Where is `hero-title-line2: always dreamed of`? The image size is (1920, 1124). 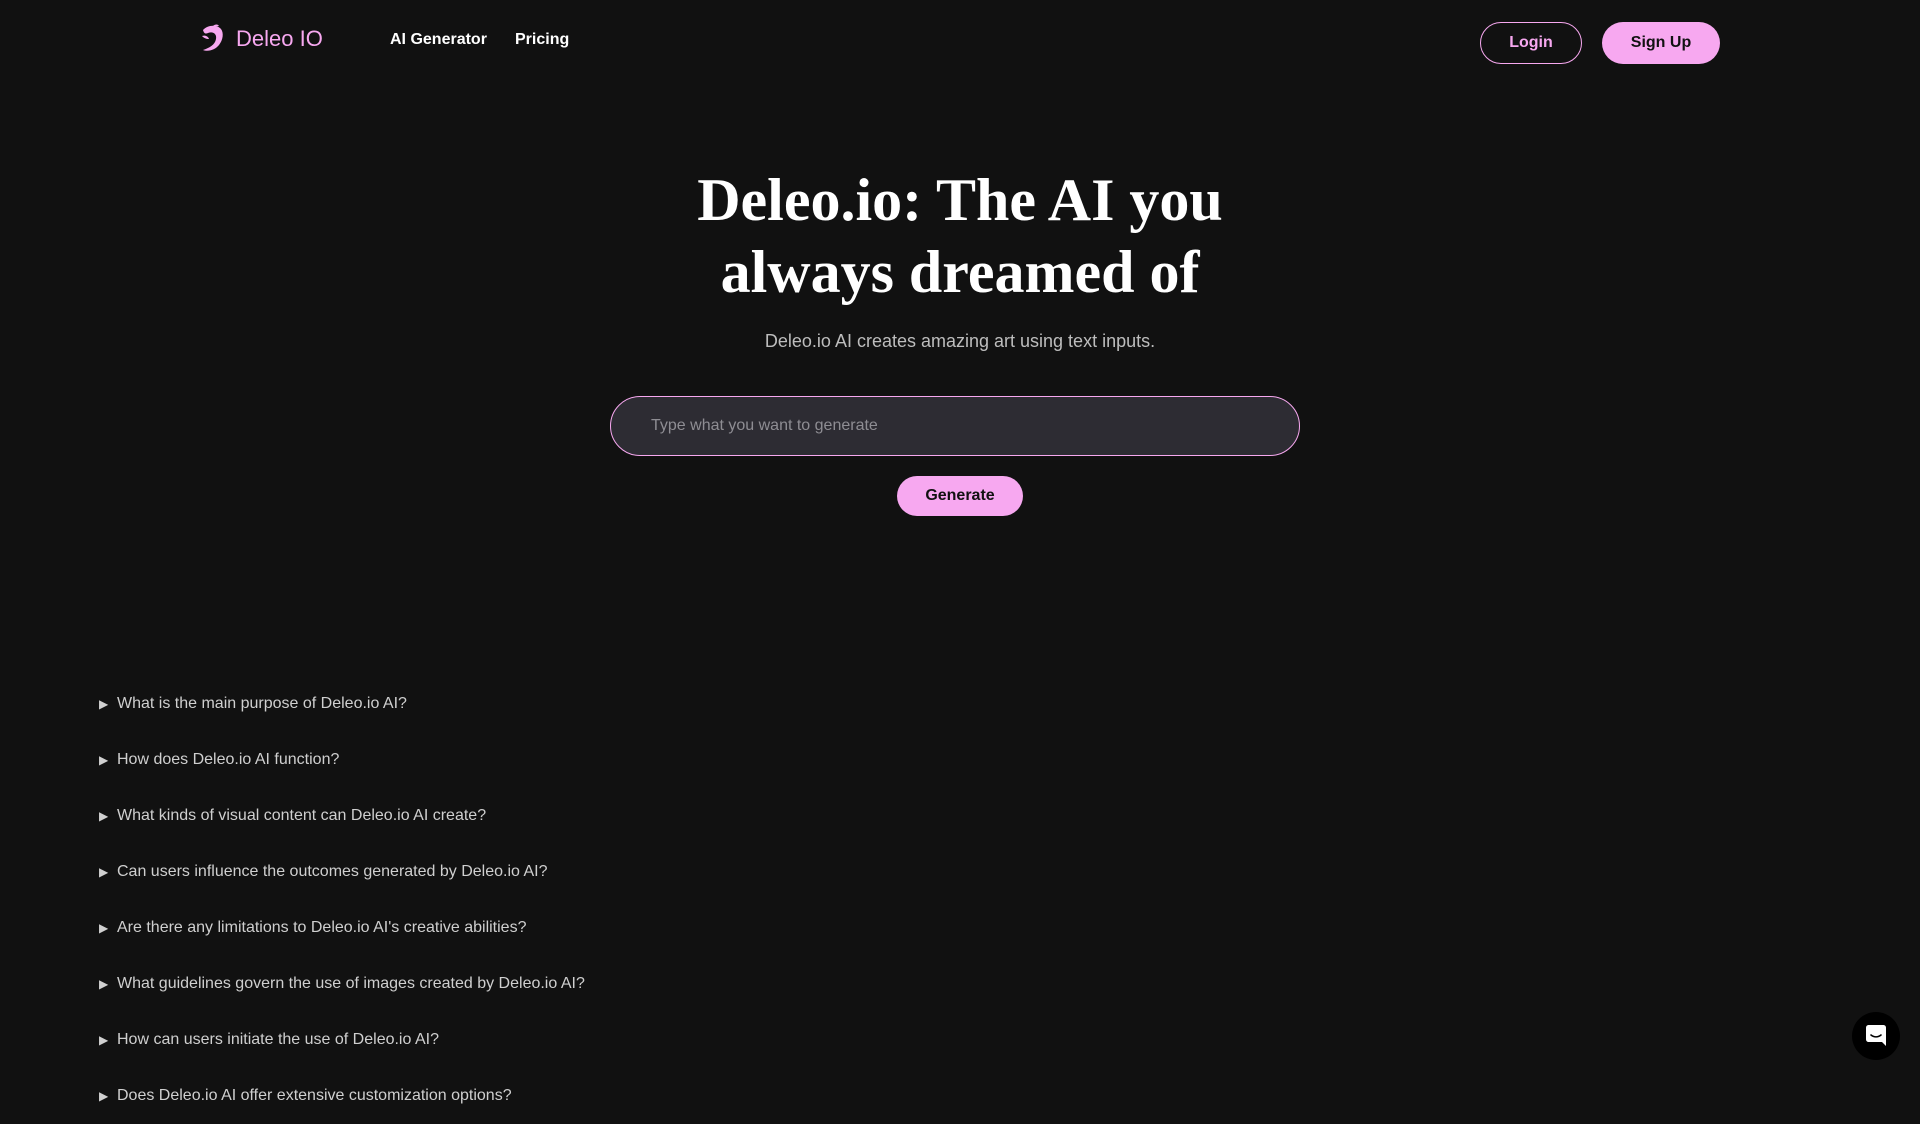
hero-title-line2: always dreamed of is located at coordinates (960, 272).